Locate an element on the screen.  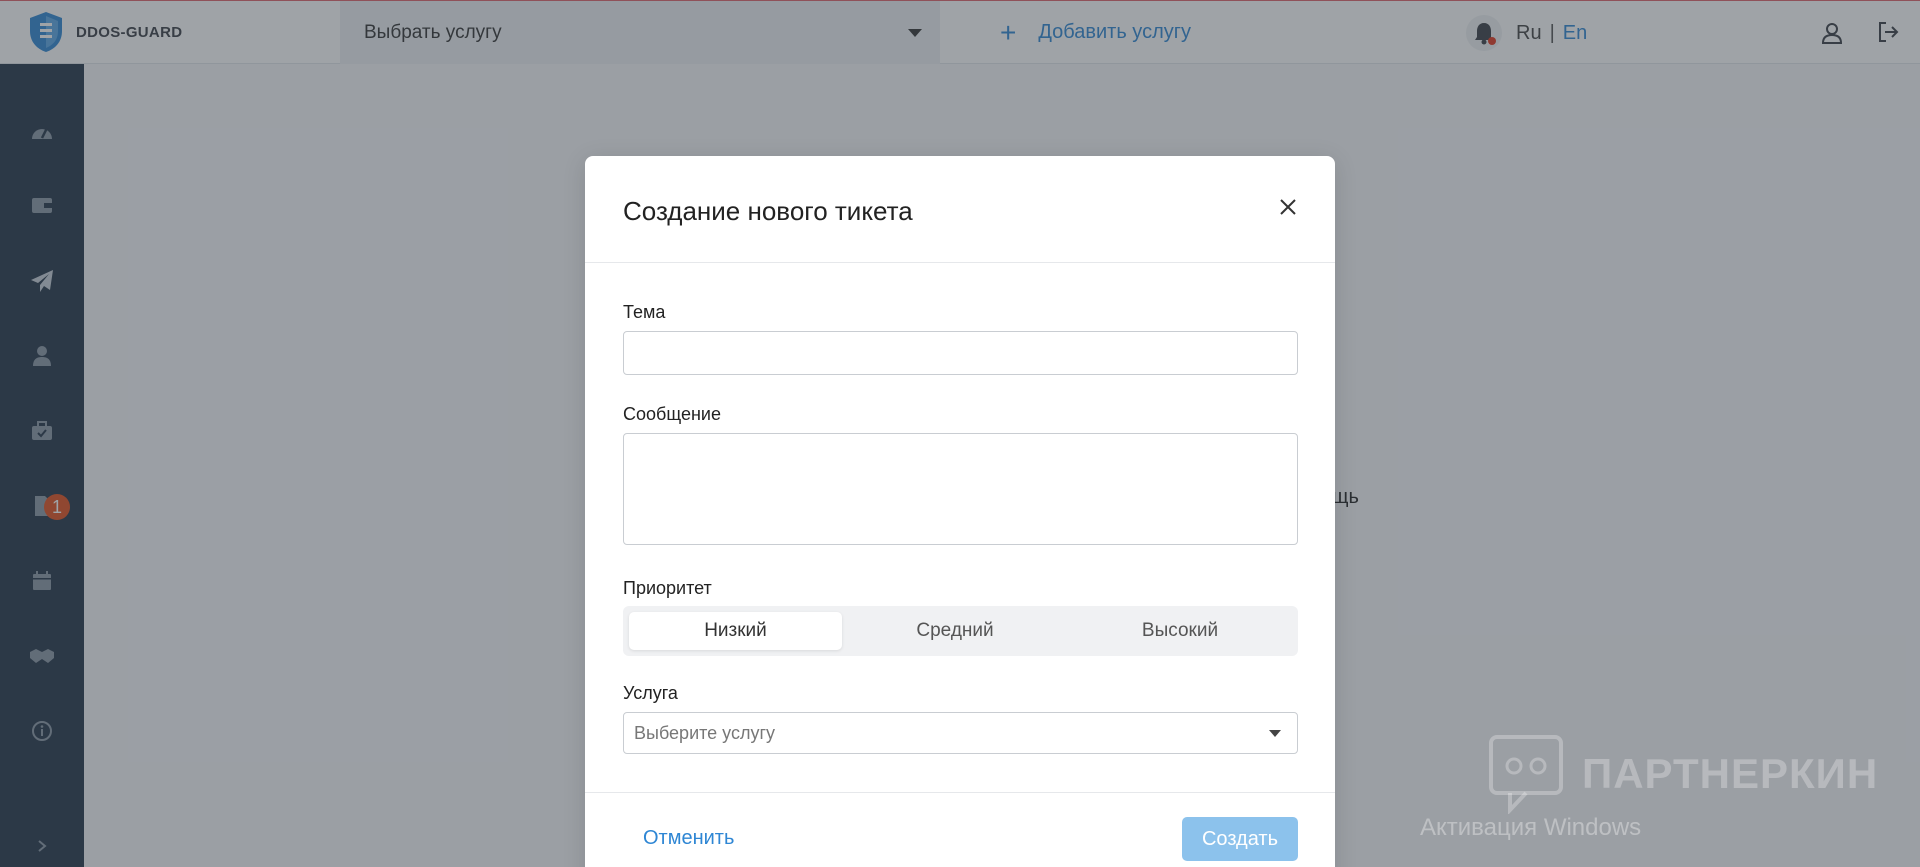
watermark: ПАРТНЕРКИН is located at coordinates (1683, 774).